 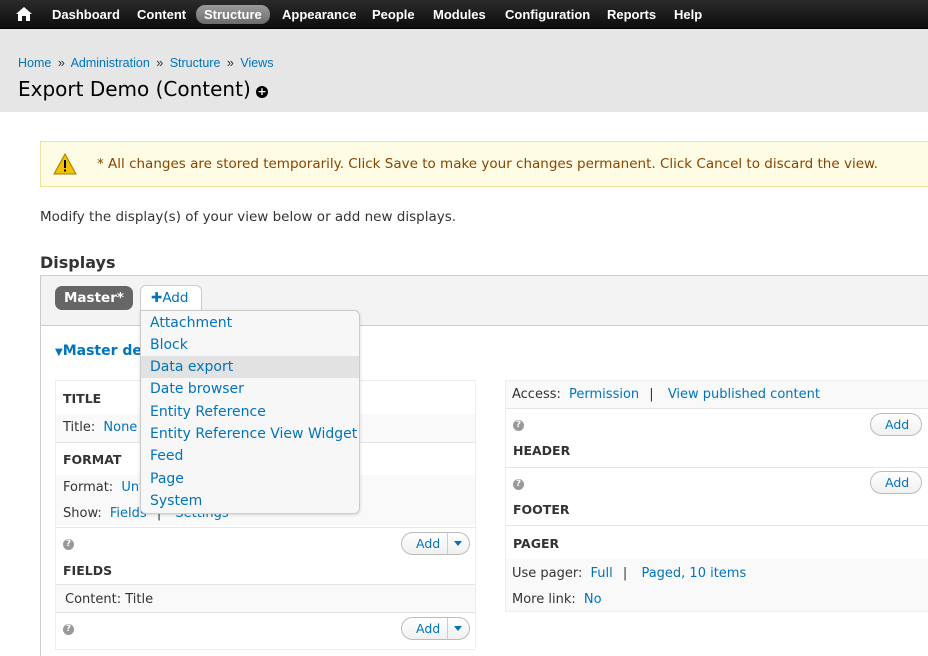 I want to click on triangle-down-icon: ▼, so click(x=59, y=352).